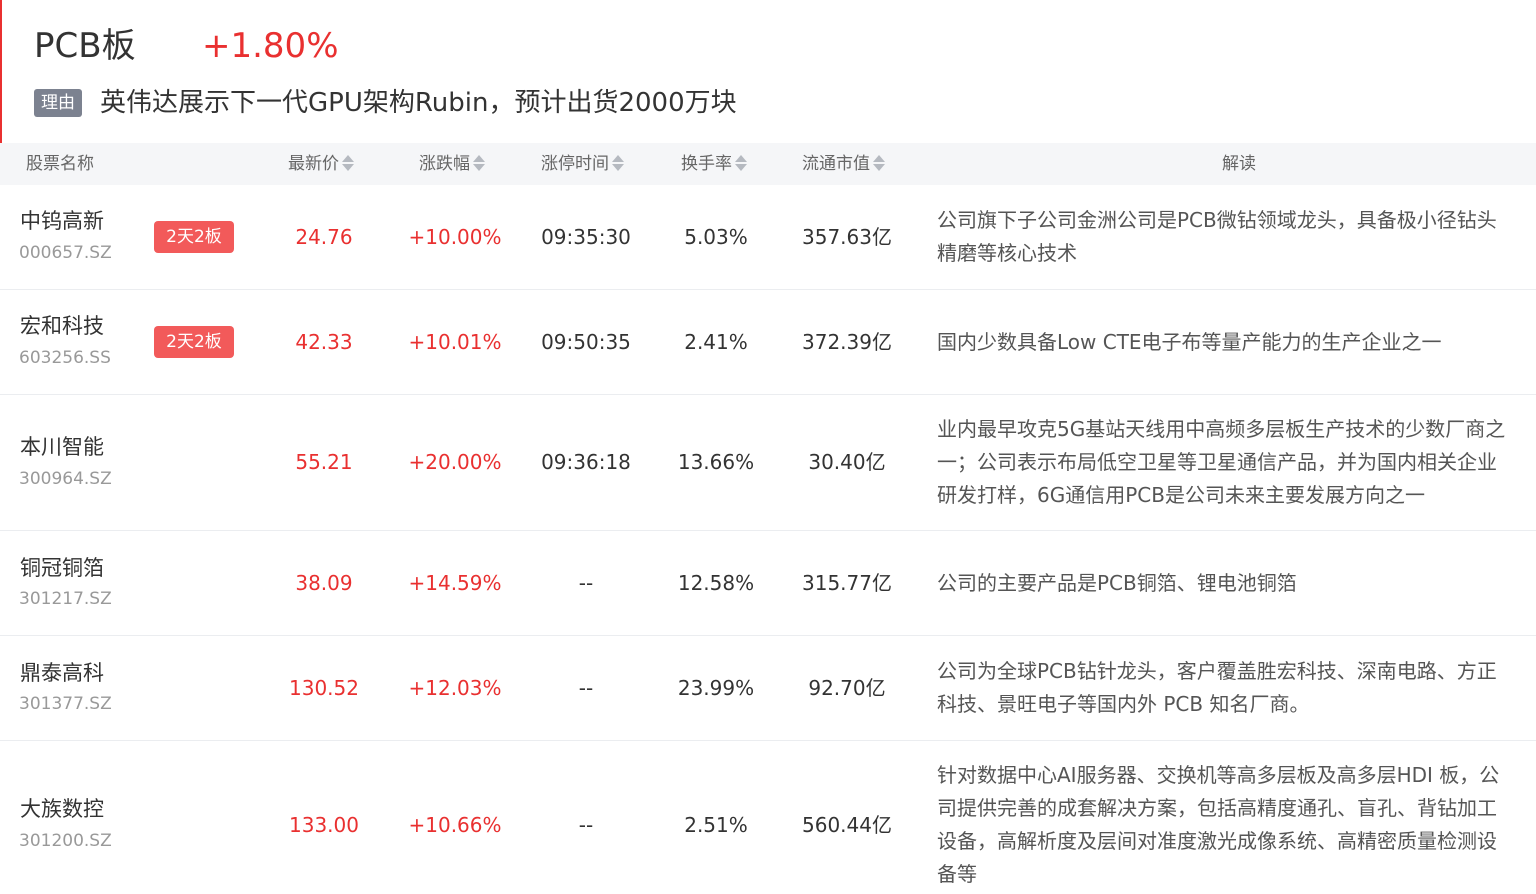  Describe the element at coordinates (768, 164) in the screenshot. I see `table-header: 股票名称 最新价 涨跌幅 涨停时间 换手率 流通市值 解读` at that location.